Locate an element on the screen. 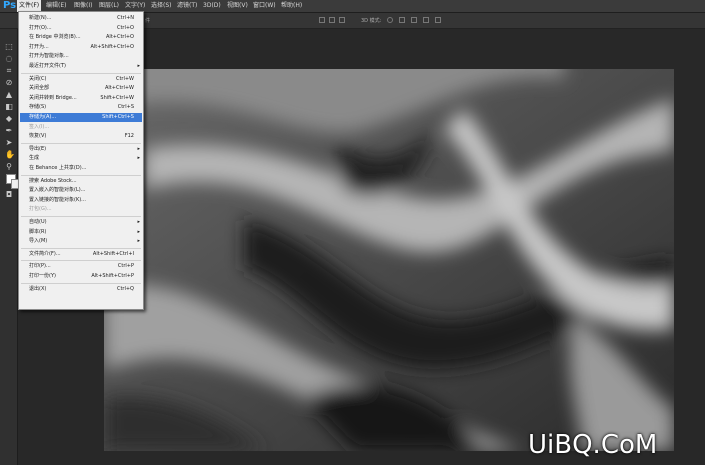 The width and height of the screenshot is (705, 465). tools-panel: ⬚ ◌ ⌗ ⊘ ▲ ◧ ◆ ✒ ➤ ✋ ⚲ ◘ is located at coordinates (10, 247).